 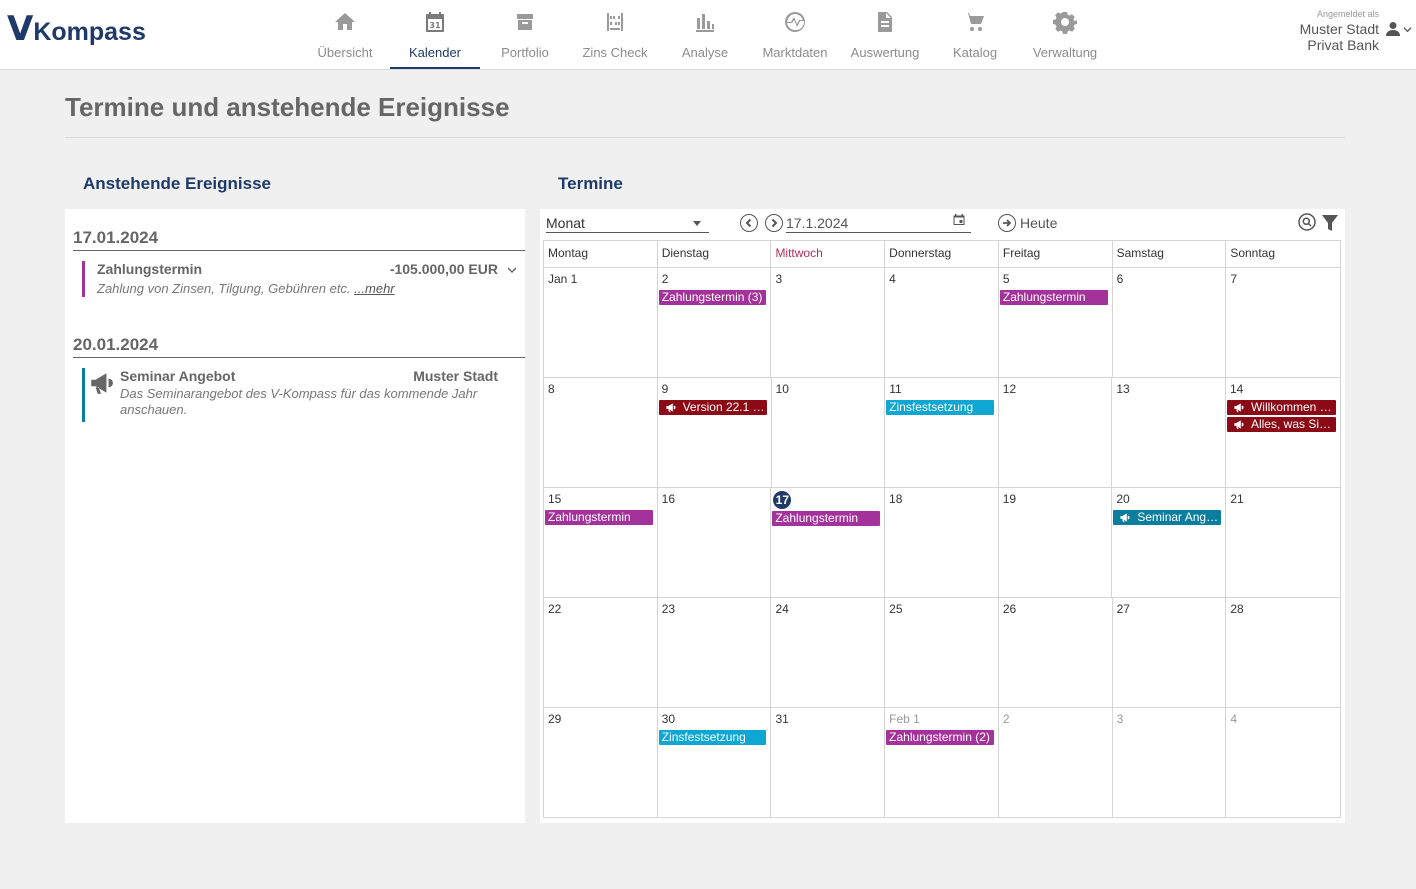 I want to click on day-number: 5, so click(x=1006, y=279).